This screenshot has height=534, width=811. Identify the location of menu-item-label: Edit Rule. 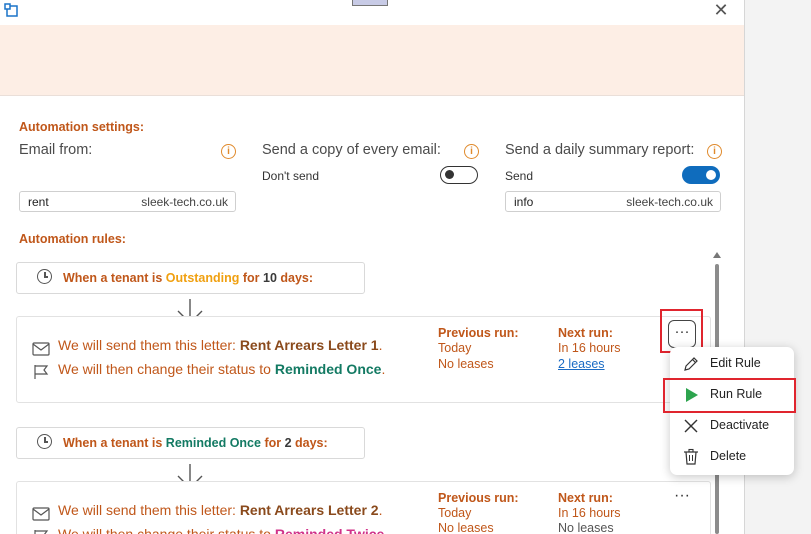
(735, 363).